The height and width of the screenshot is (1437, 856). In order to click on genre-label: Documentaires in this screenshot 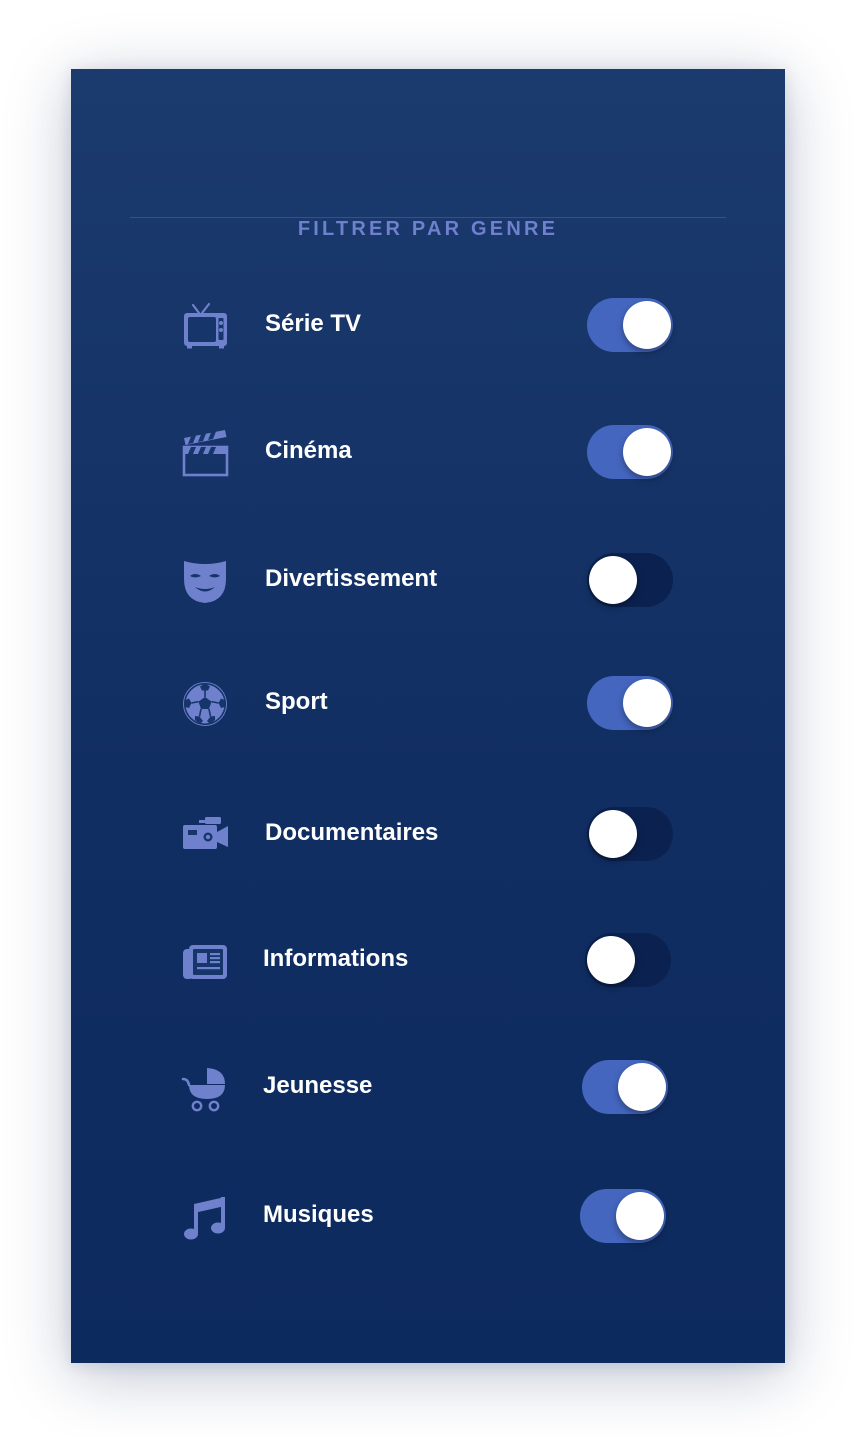, I will do `click(352, 832)`.